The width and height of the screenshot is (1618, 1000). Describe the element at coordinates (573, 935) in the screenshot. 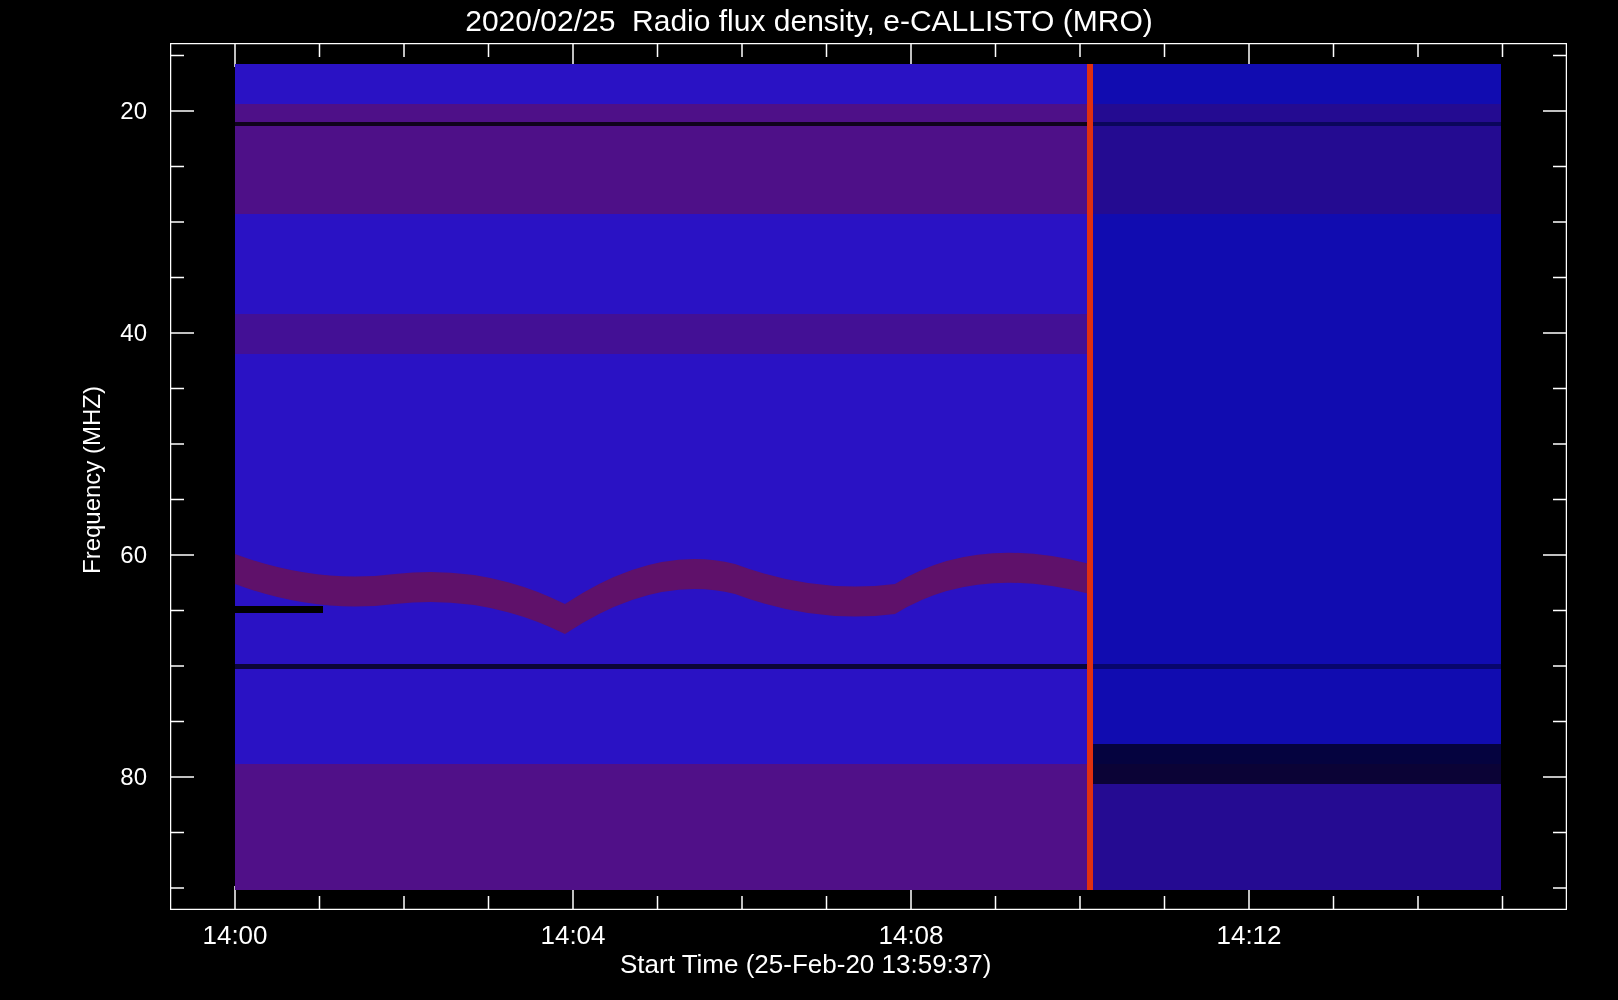

I see `x-tick-label: 14:04` at that location.